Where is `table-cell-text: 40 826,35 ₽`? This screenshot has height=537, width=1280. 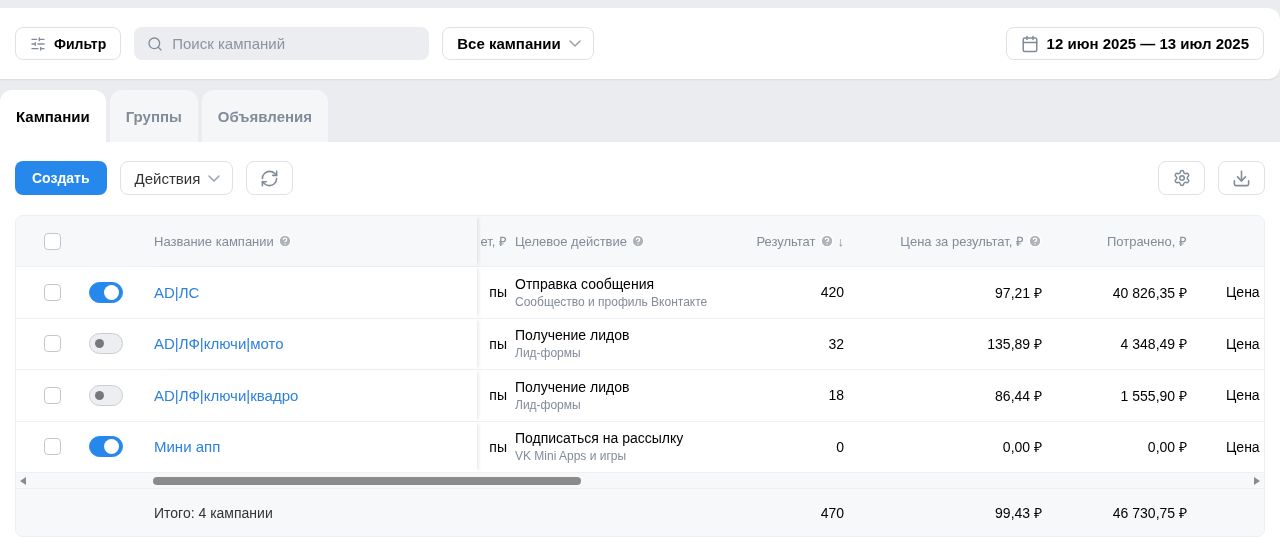
table-cell-text: 40 826,35 ₽ is located at coordinates (1149, 292).